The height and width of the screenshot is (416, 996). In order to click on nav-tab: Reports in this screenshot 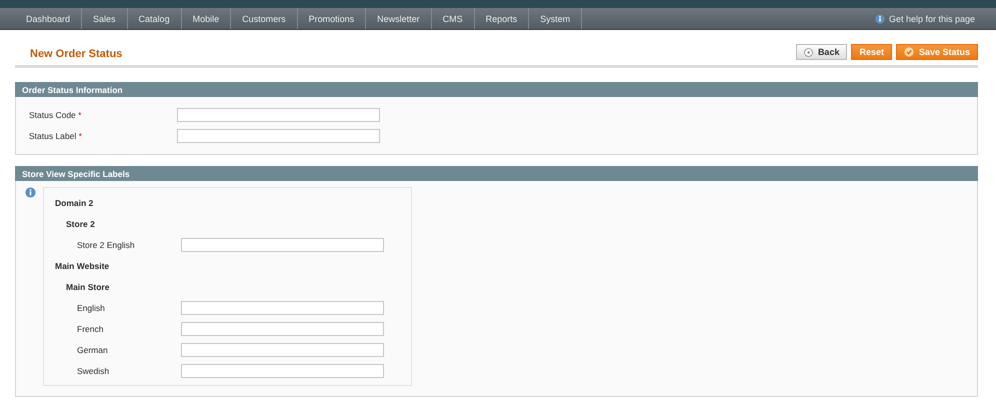, I will do `click(502, 18)`.